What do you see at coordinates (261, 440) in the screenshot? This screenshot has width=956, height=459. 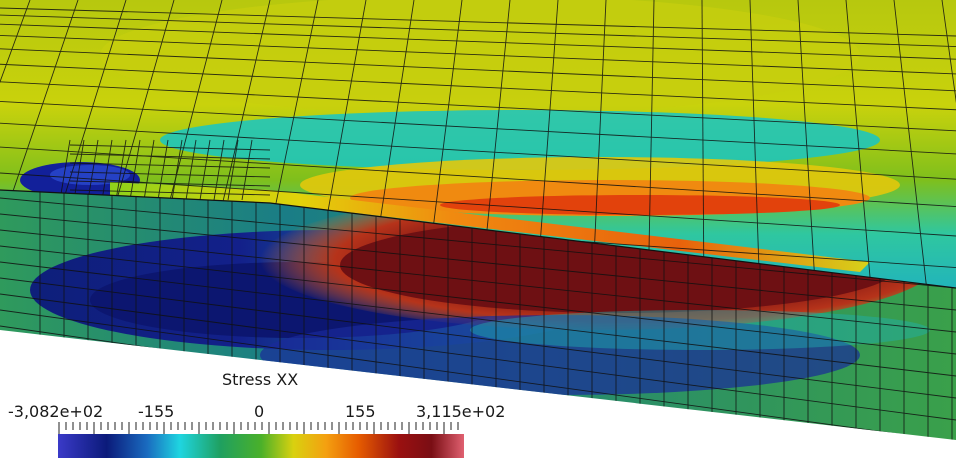 I see `color-bar` at bounding box center [261, 440].